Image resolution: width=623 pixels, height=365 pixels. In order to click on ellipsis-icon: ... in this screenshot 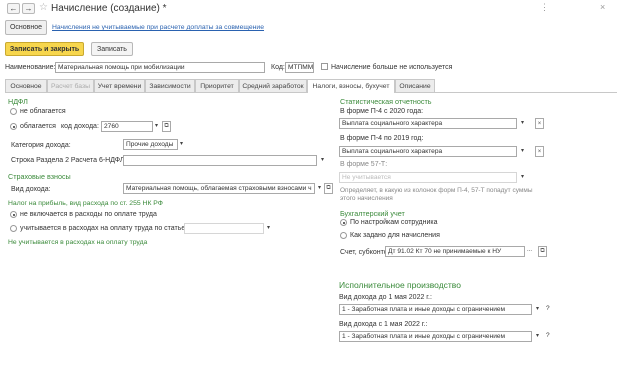, I will do `click(529, 250)`.